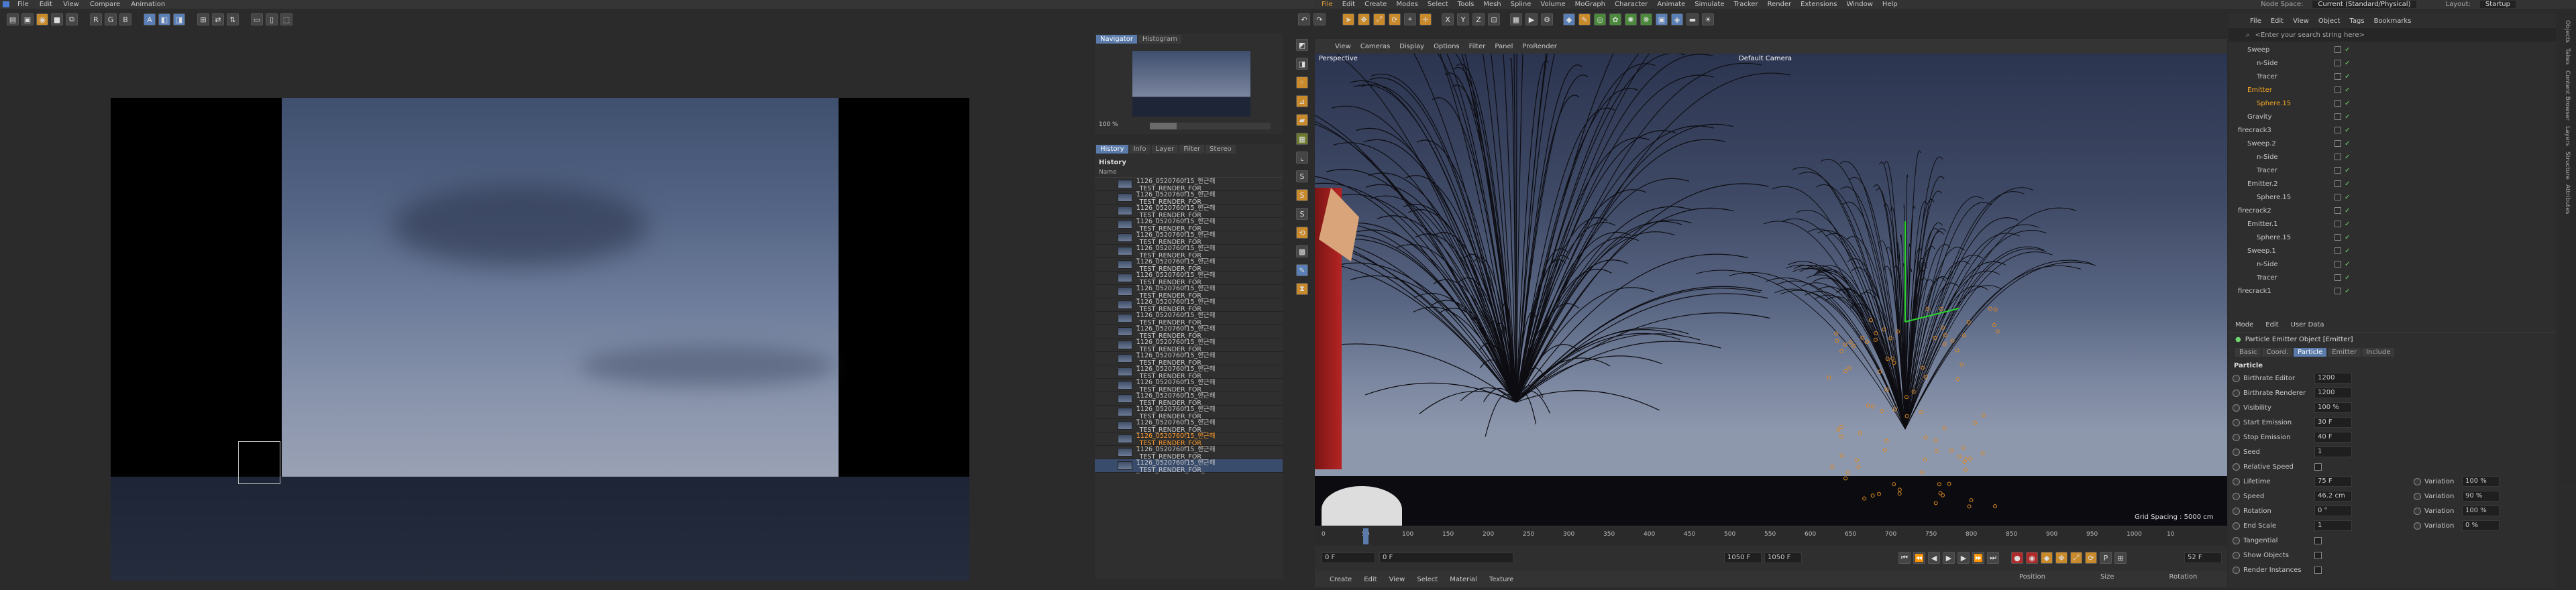 The width and height of the screenshot is (2576, 590). I want to click on redo-icon: ↷, so click(1319, 19).